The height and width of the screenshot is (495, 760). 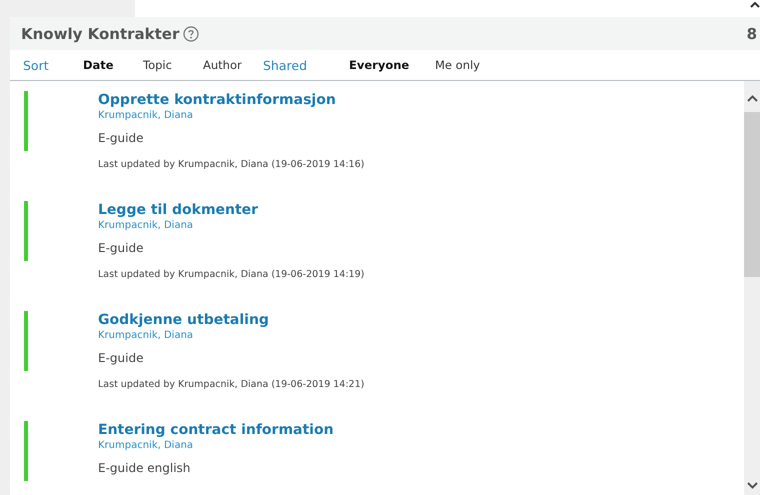 What do you see at coordinates (752, 98) in the screenshot?
I see `scroll-up-icon` at bounding box center [752, 98].